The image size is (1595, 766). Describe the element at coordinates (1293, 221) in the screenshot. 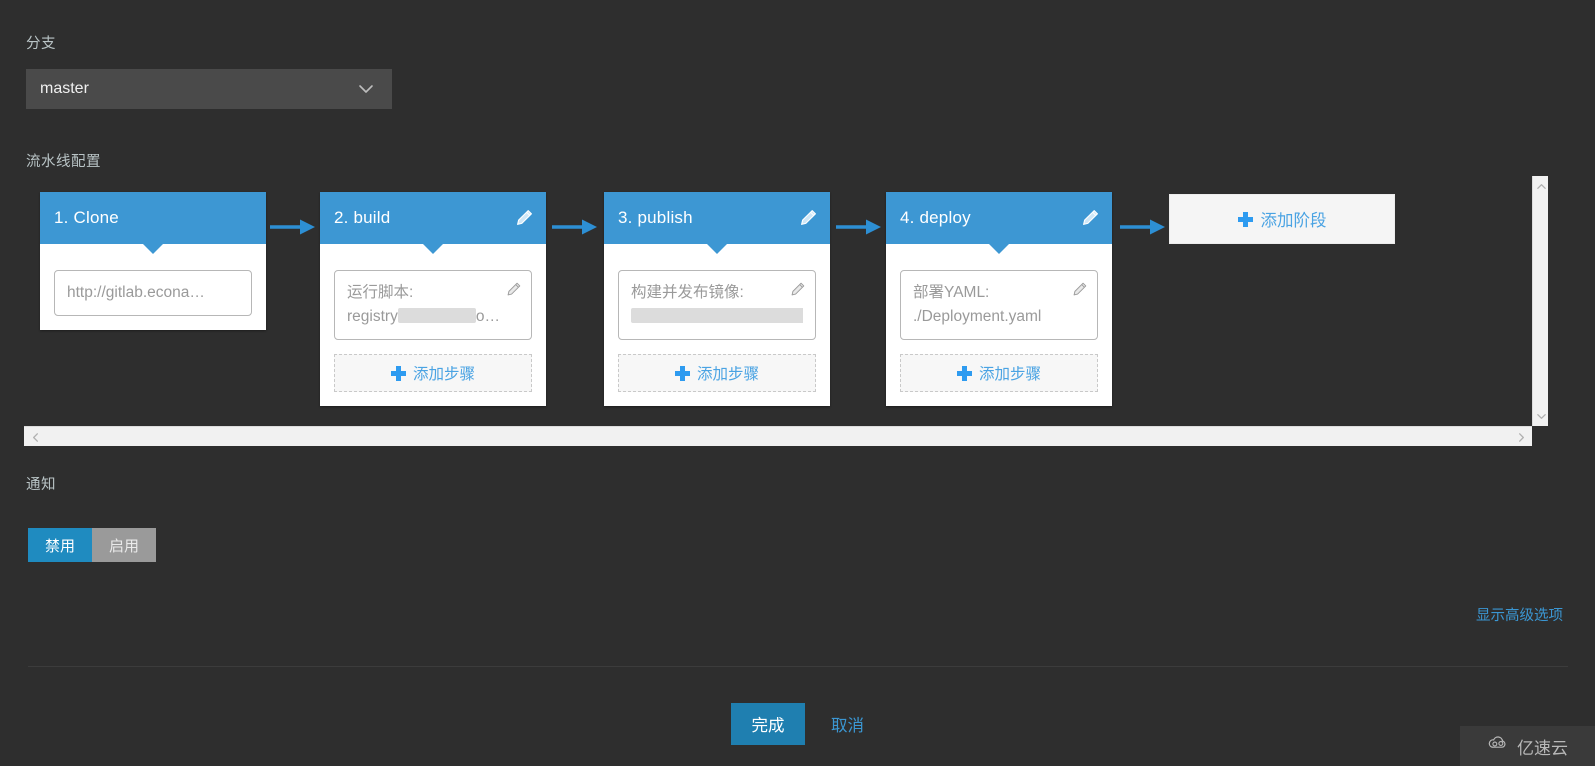

I see `add-stage-label: 添加阶段` at that location.